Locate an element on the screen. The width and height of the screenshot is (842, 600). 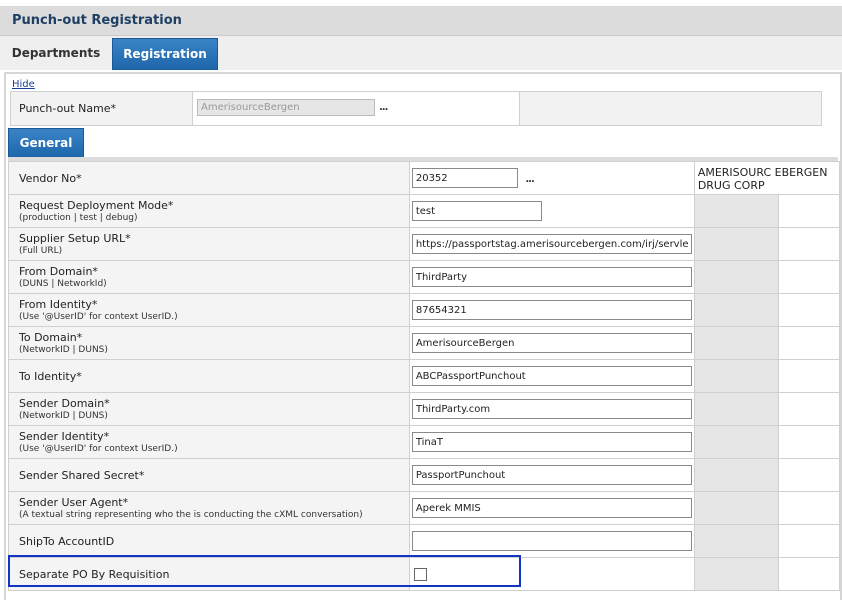
deployment-mode-input is located at coordinates (476, 211).